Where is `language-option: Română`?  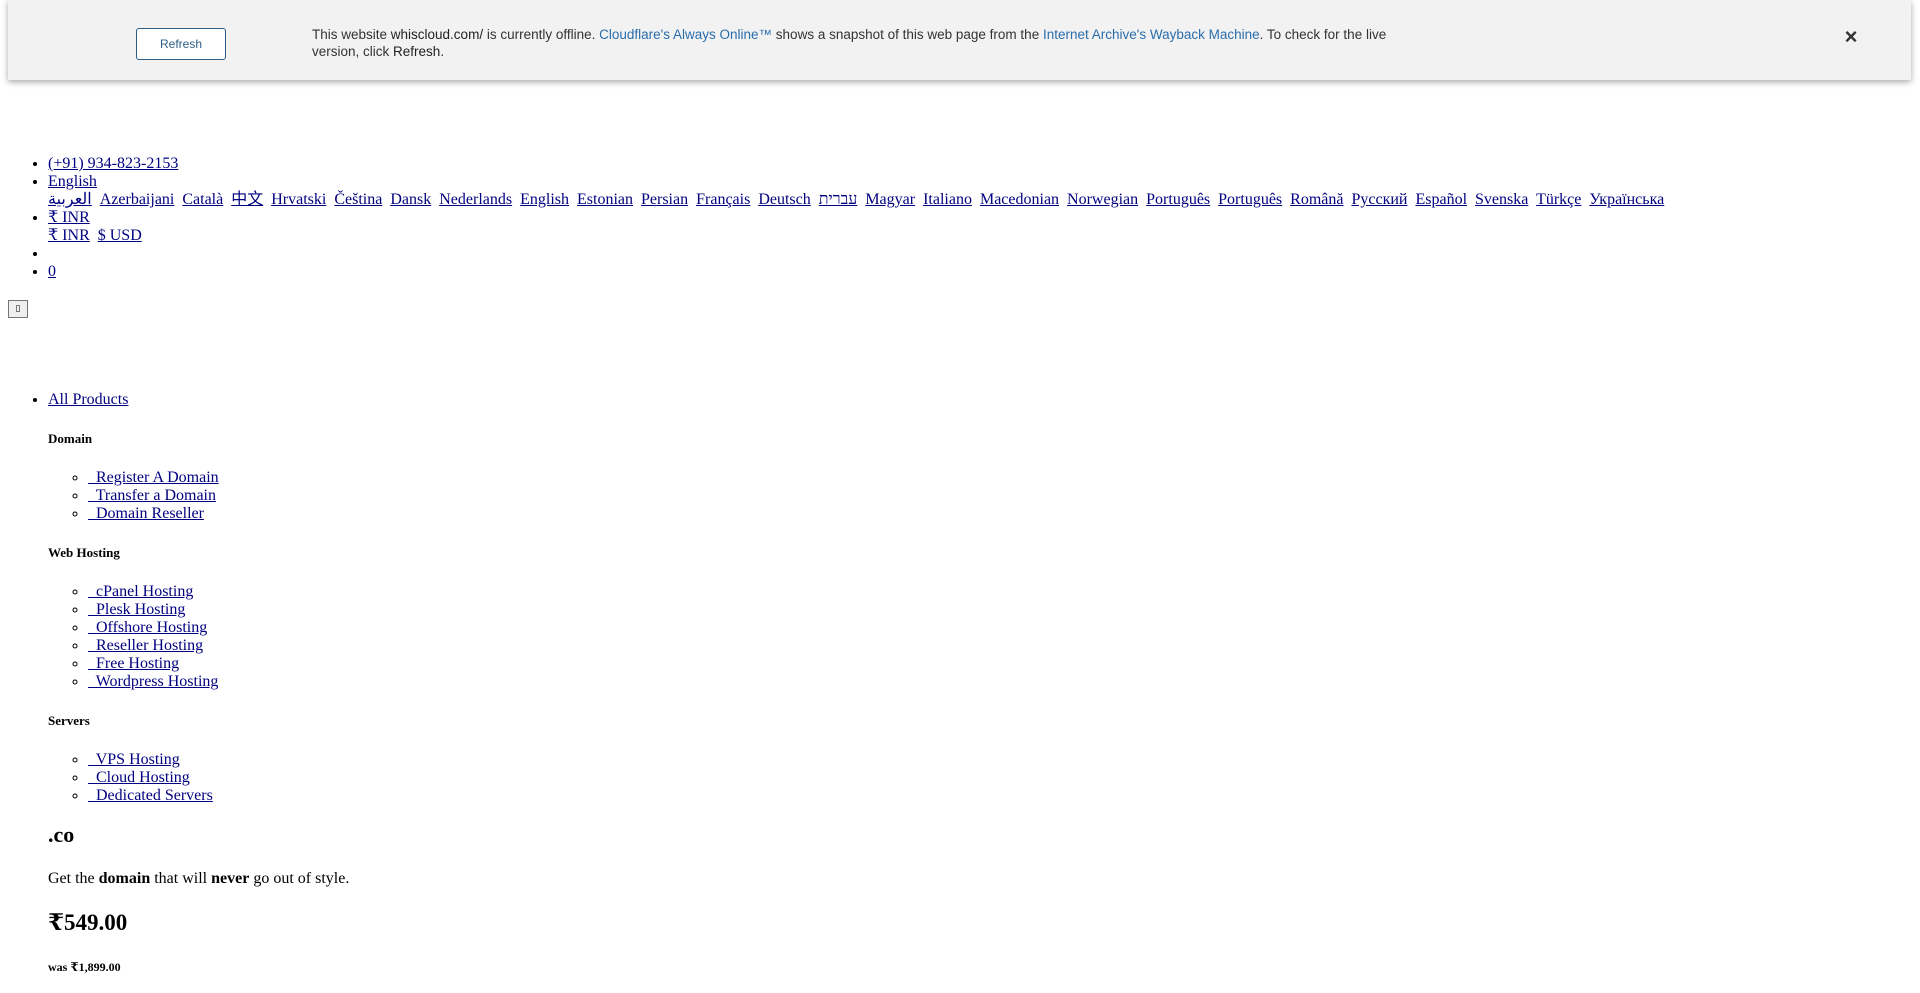
language-option: Română is located at coordinates (1316, 199).